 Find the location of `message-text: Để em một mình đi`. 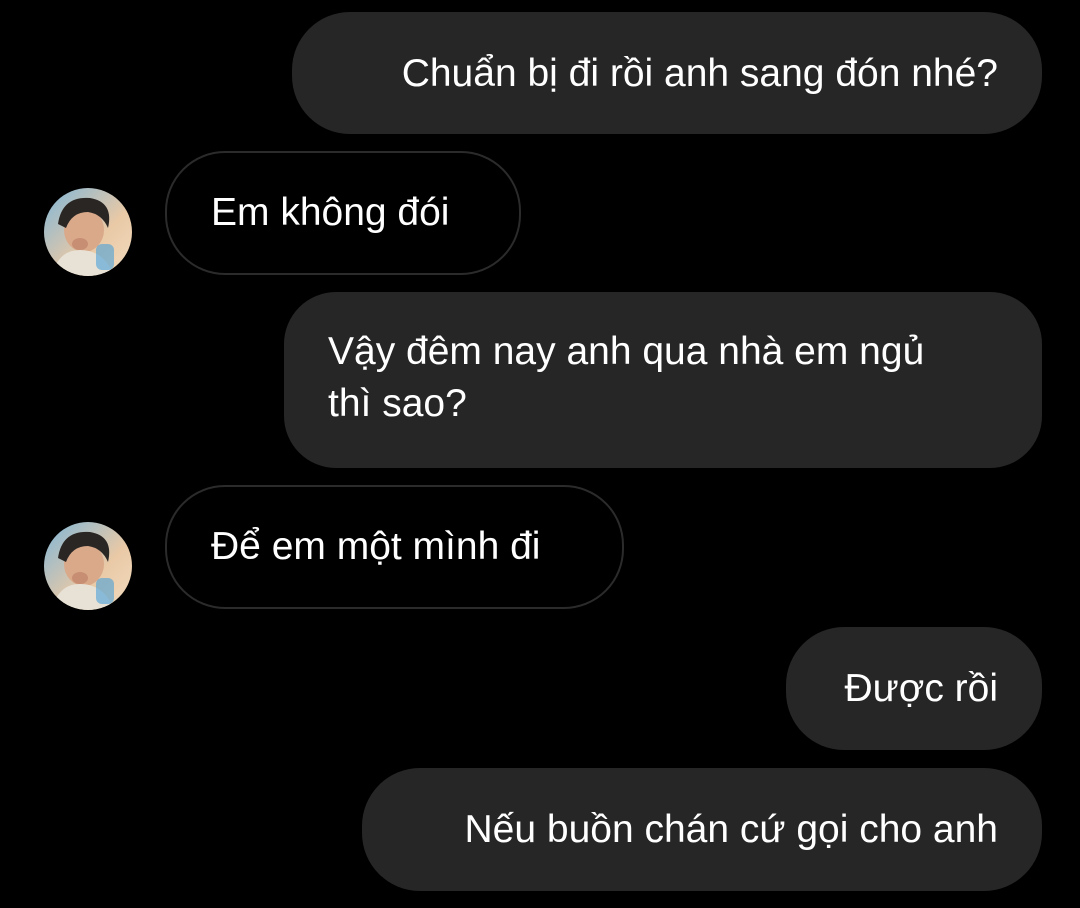

message-text: Để em một mình đi is located at coordinates (376, 546).